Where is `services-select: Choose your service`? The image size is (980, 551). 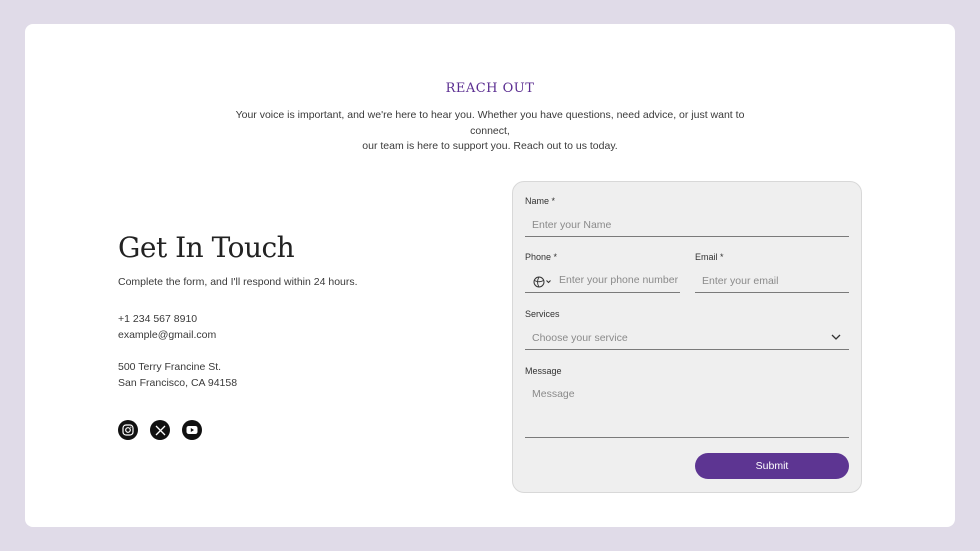 services-select: Choose your service is located at coordinates (687, 338).